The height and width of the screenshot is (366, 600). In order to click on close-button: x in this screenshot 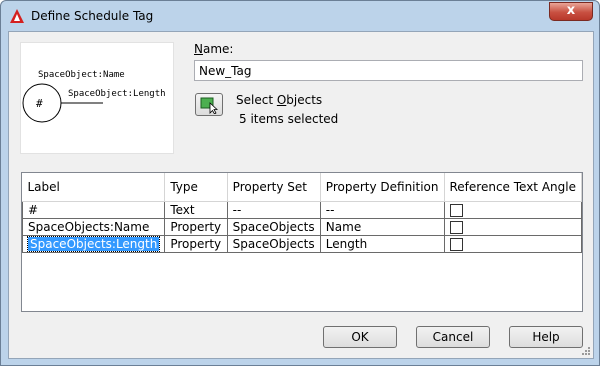, I will do `click(571, 11)`.